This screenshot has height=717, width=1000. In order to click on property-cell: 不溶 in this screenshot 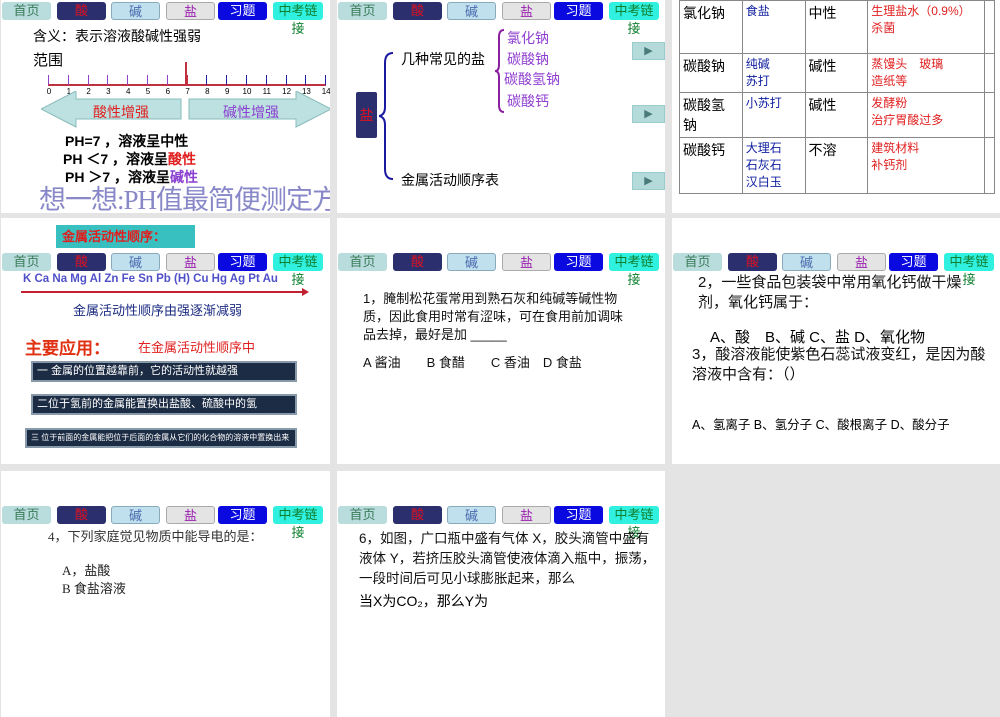, I will do `click(836, 165)`.